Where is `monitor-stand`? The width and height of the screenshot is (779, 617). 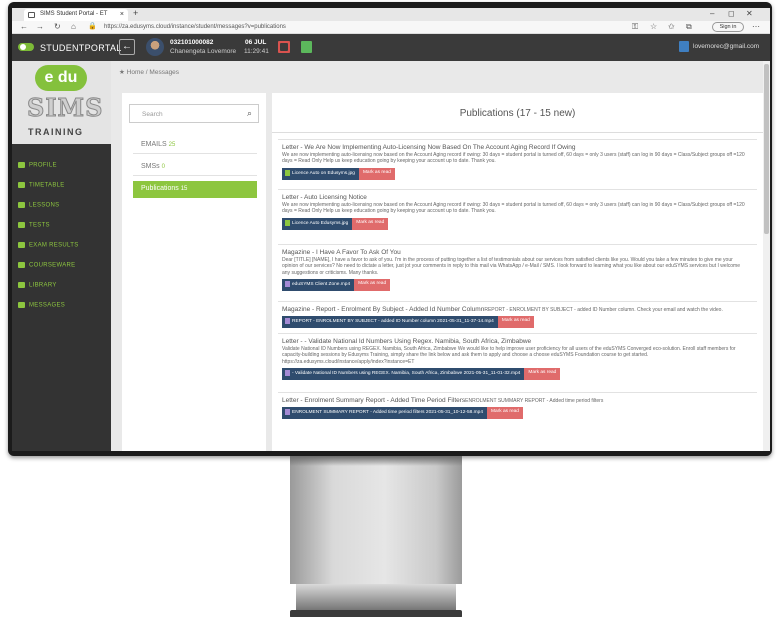
monitor-stand is located at coordinates (376, 520).